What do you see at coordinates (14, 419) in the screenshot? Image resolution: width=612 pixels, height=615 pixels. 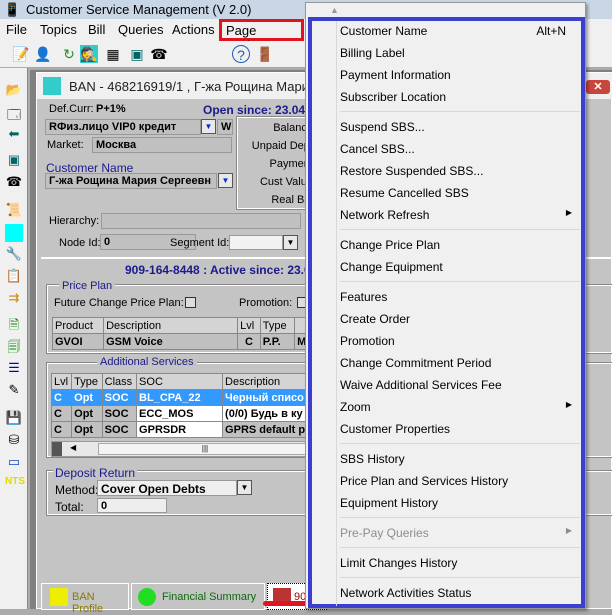 I see `save-icon: 💾` at bounding box center [14, 419].